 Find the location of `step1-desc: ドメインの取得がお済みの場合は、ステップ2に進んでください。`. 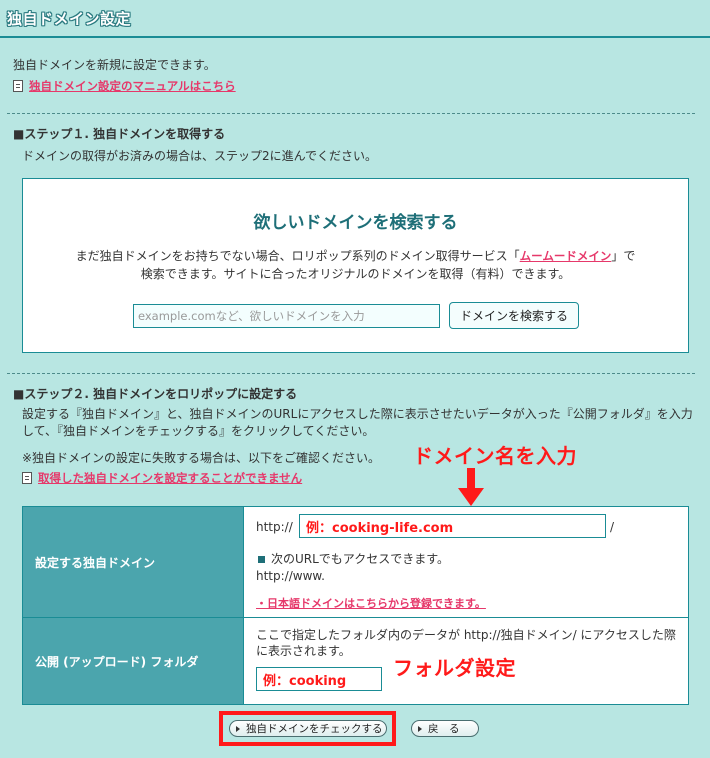

step1-desc: ドメインの取得がお済みの場合は、ステップ2に進んでください。 is located at coordinates (200, 156).